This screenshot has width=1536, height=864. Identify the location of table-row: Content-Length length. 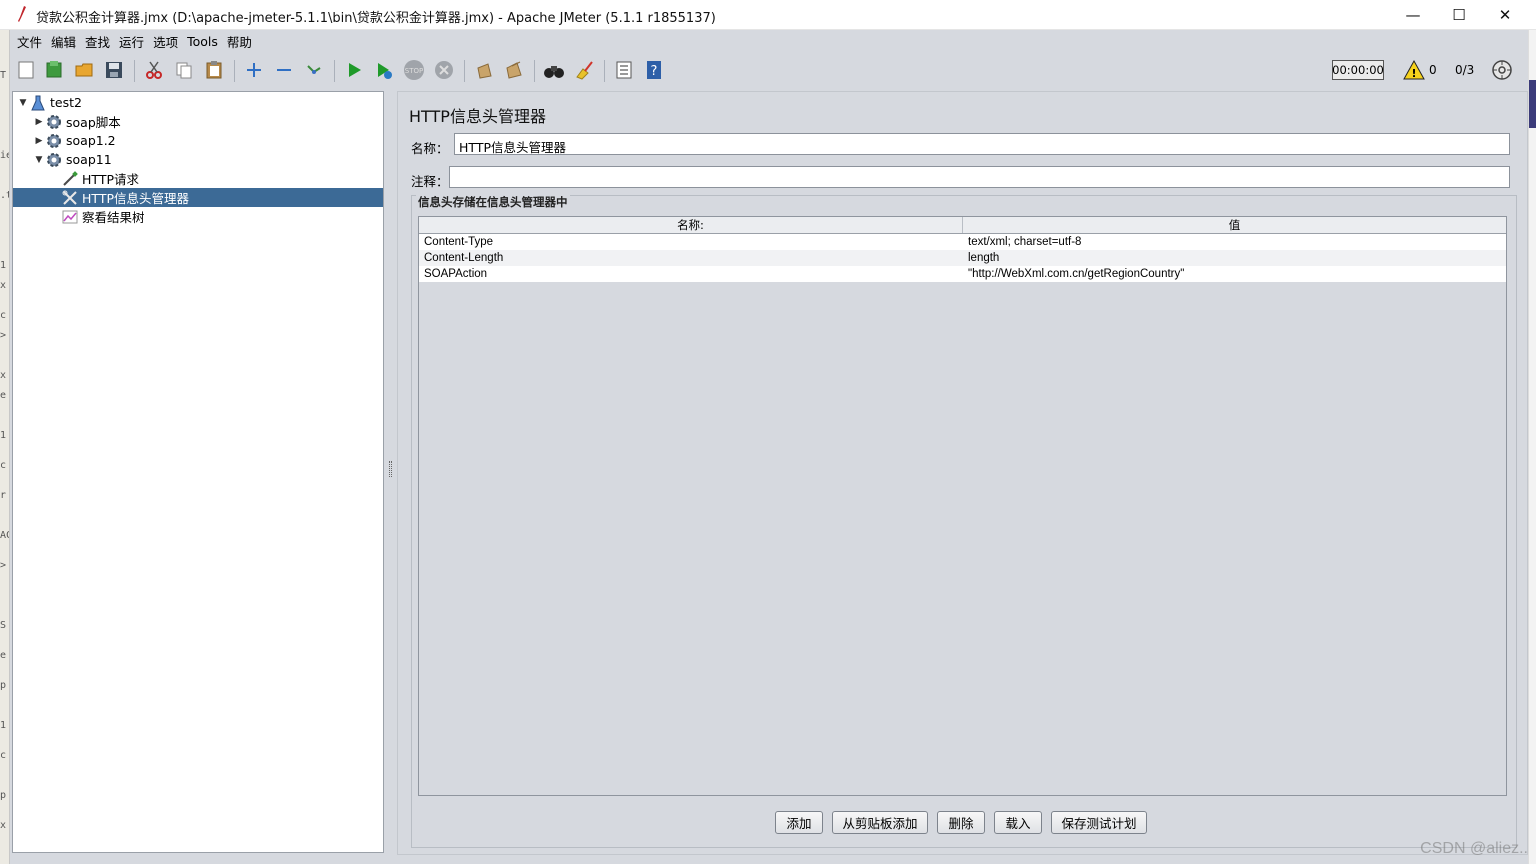
(962, 258).